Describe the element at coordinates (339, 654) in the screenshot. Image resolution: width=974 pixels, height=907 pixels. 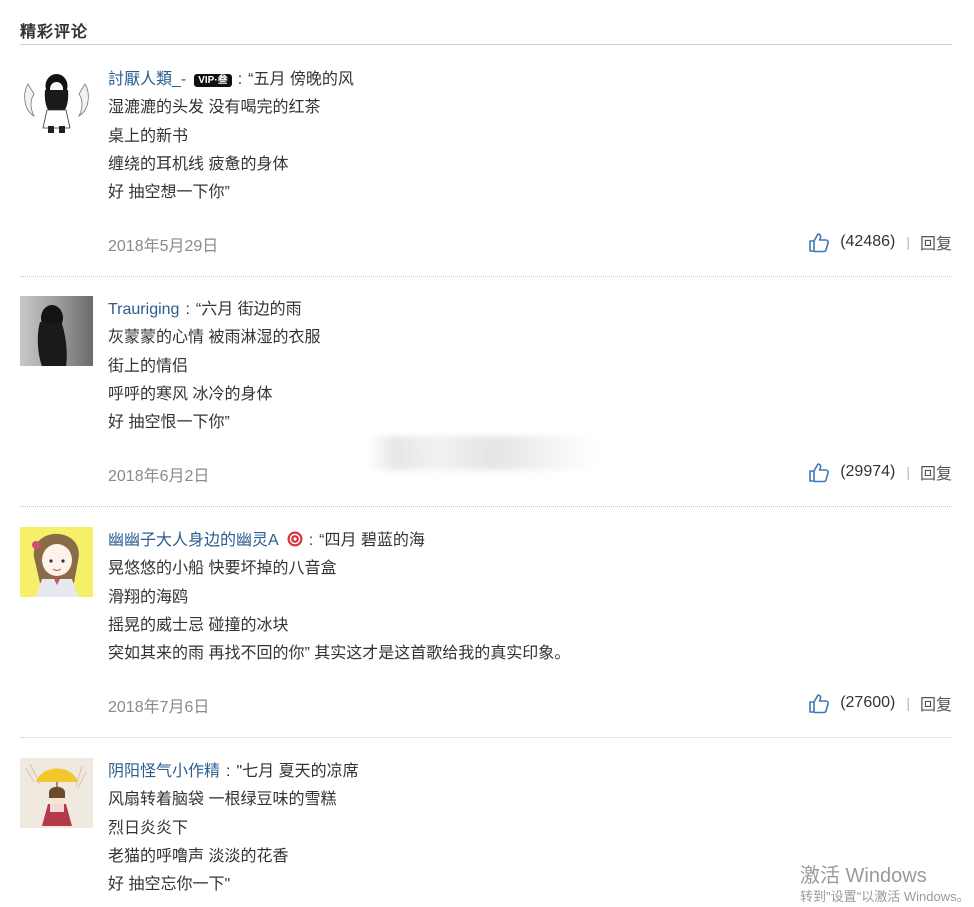
I see `comment-text-line: 突如其来的雨 再找不回的你” 其实这才是这首歌给我的真实印象。` at that location.